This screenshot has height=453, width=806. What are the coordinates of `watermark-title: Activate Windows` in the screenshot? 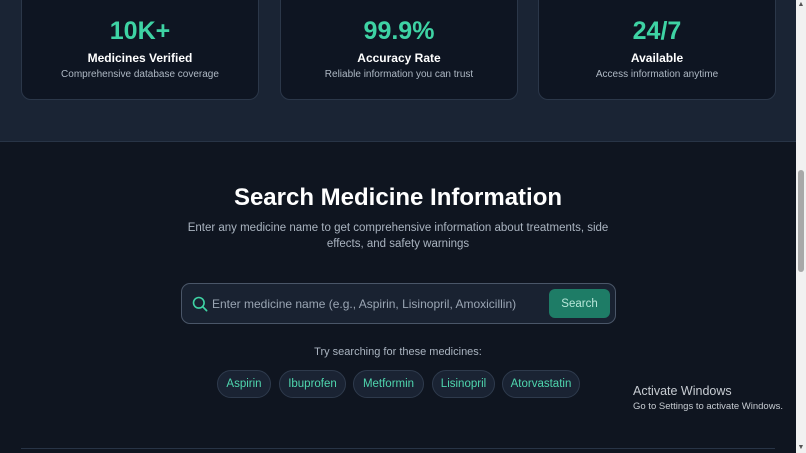 It's located at (682, 391).